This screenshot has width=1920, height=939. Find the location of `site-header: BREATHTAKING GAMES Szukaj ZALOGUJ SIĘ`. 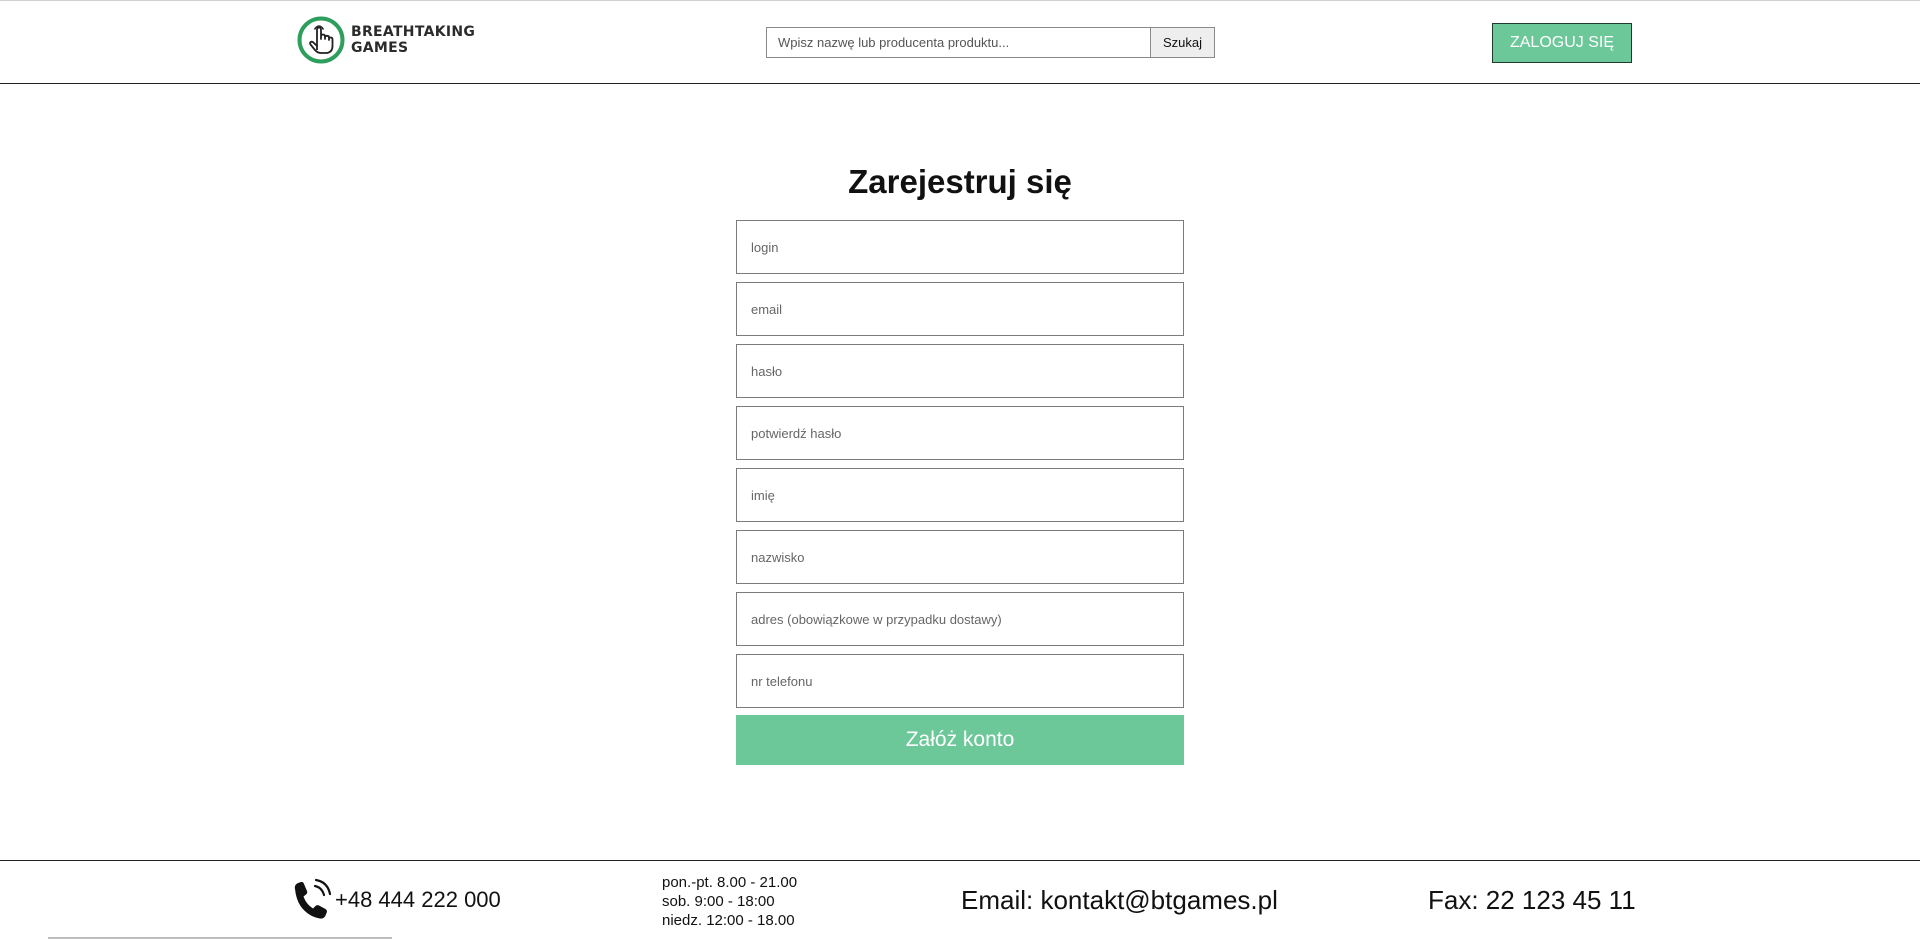

site-header: BREATHTAKING GAMES Szukaj ZALOGUJ SIĘ is located at coordinates (960, 42).